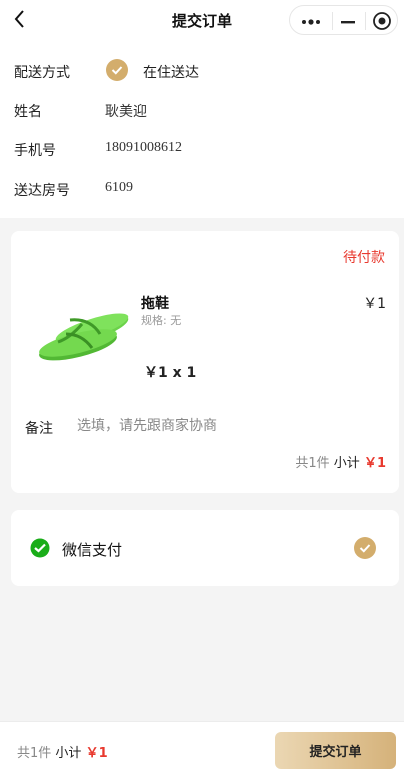 This screenshot has width=404, height=778. What do you see at coordinates (42, 191) in the screenshot?
I see `room-label: 送达房号` at bounding box center [42, 191].